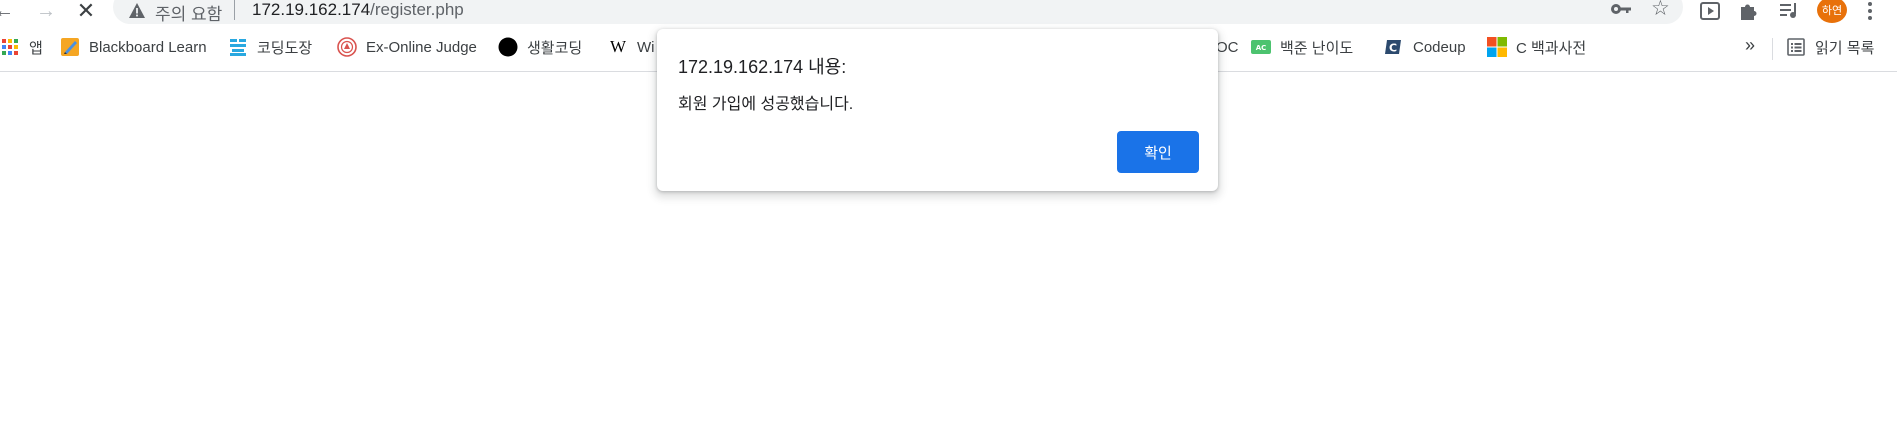 This screenshot has width=1897, height=447. I want to click on back-icon: ←, so click(8, 11).